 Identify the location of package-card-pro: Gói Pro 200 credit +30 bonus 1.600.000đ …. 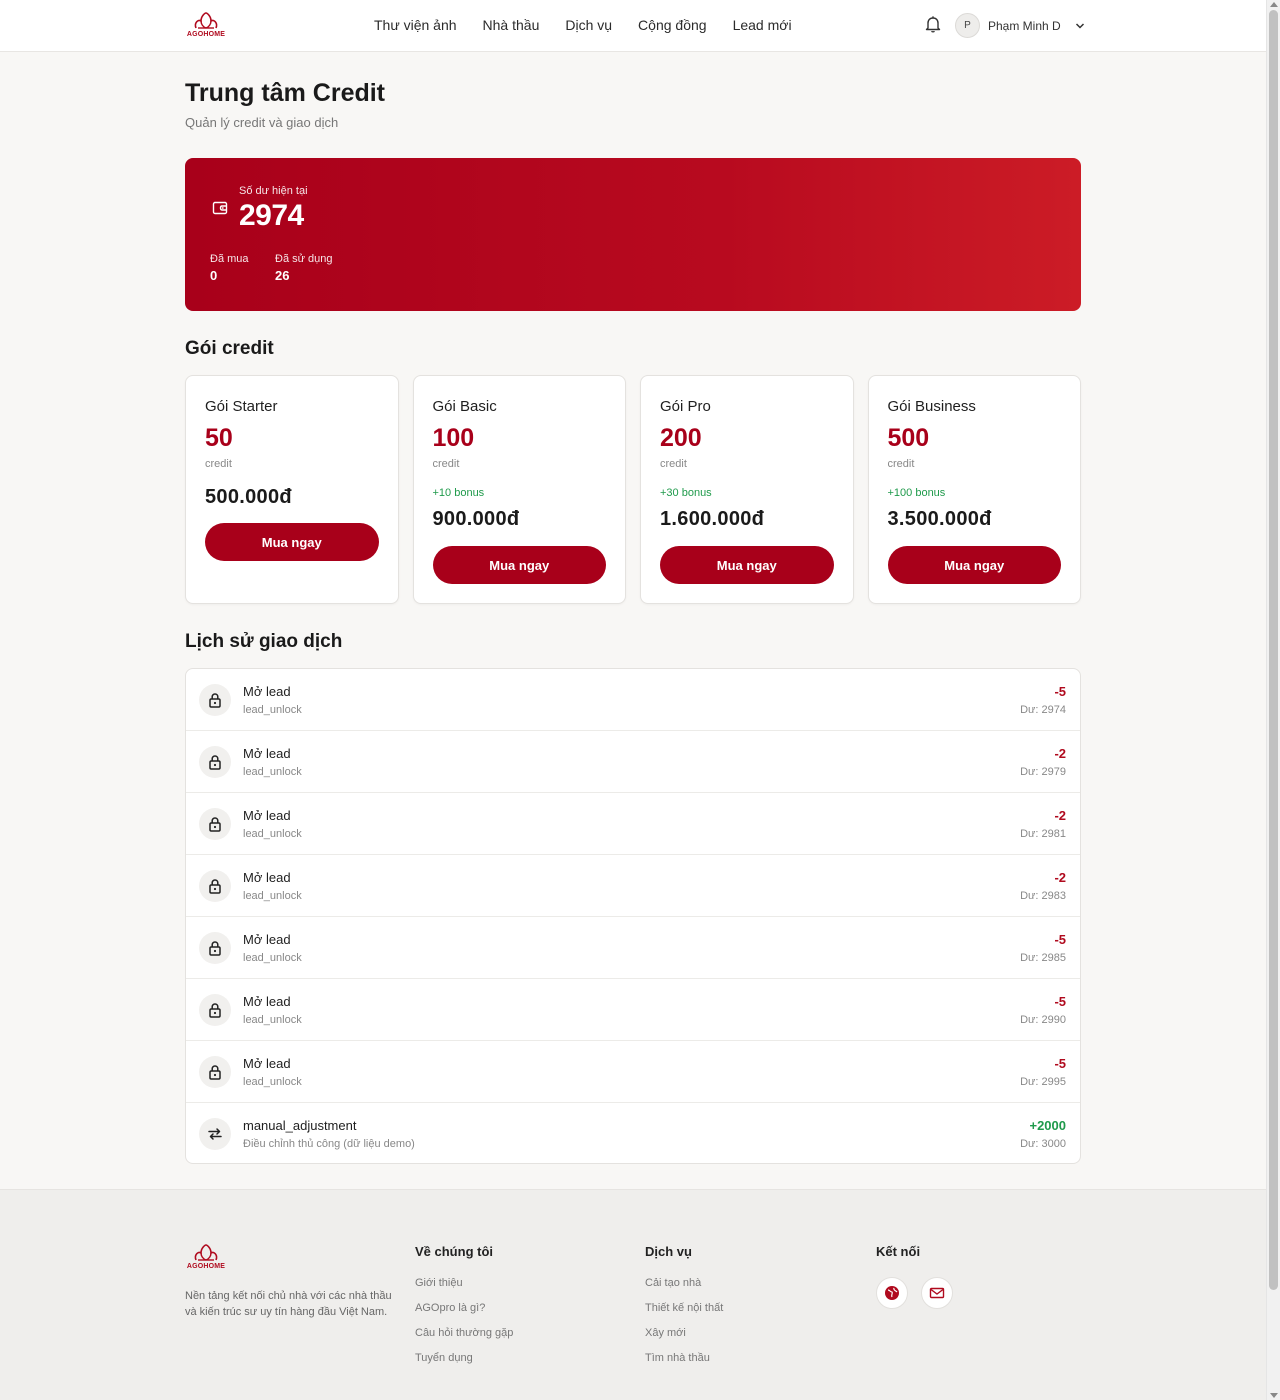
(747, 489).